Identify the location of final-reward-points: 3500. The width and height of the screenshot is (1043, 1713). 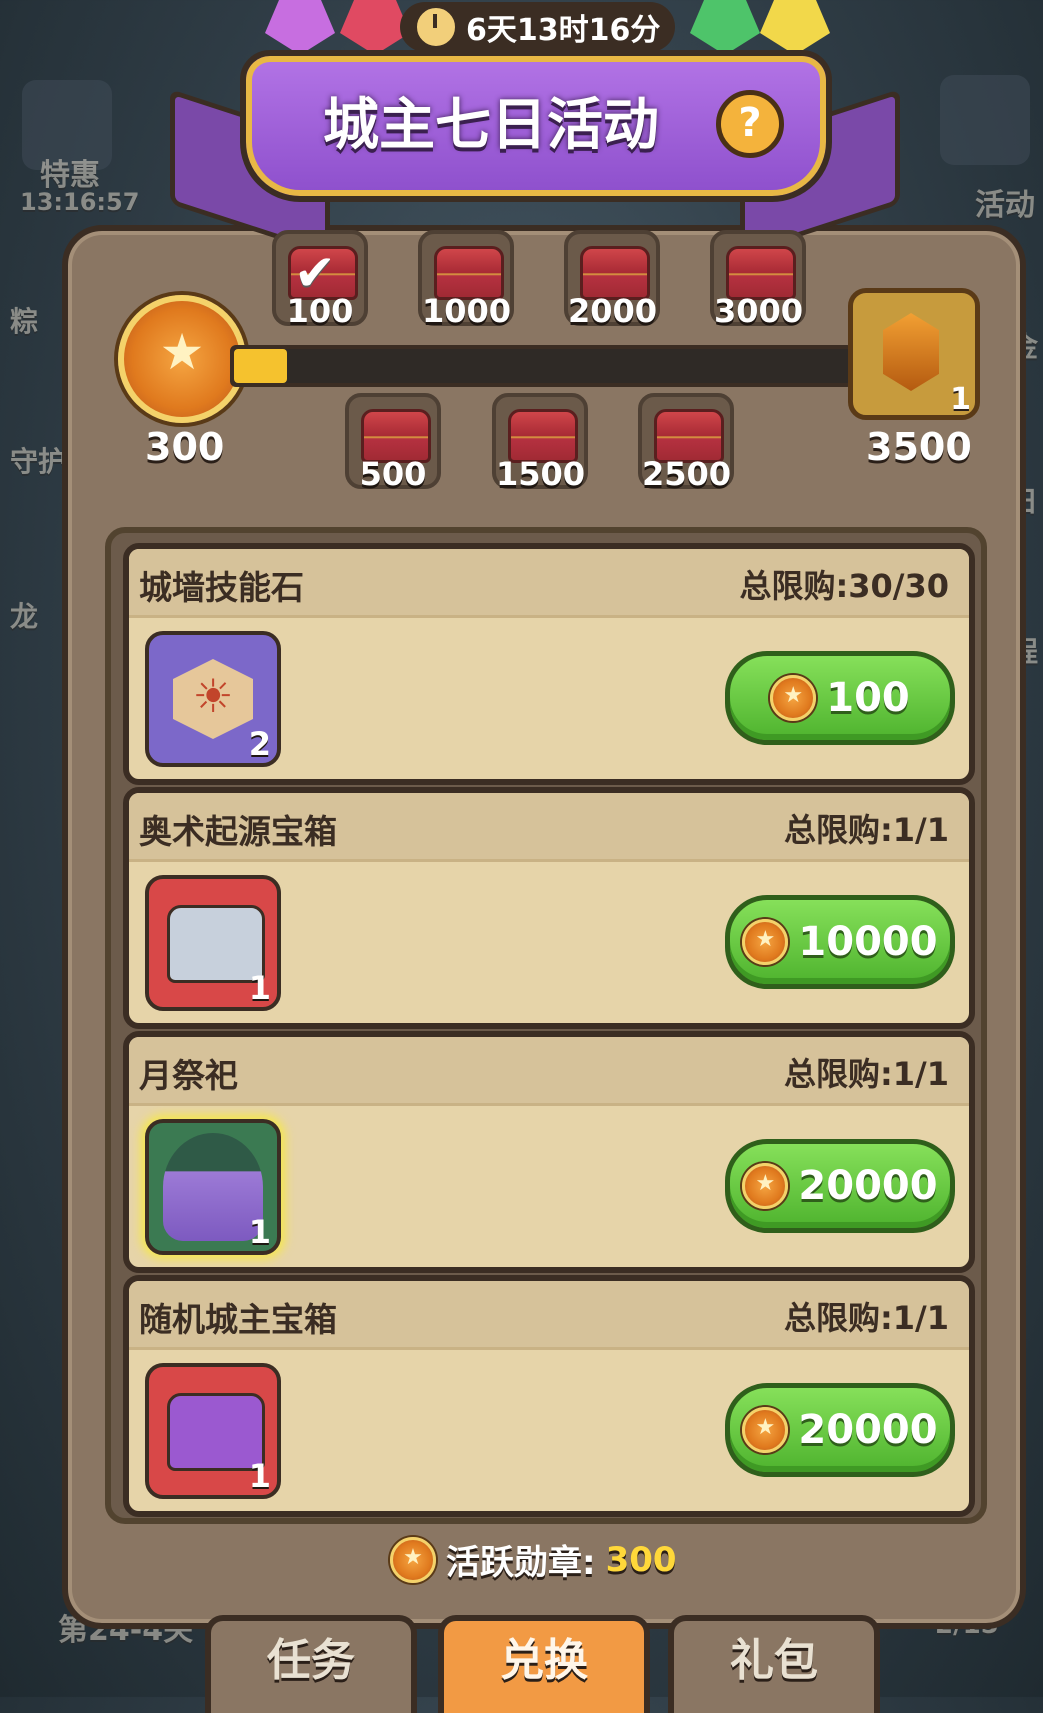
(919, 447).